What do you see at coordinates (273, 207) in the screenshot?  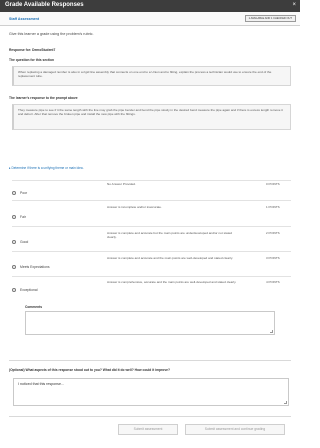 I see `rubric-option-points: 1 POINTS` at bounding box center [273, 207].